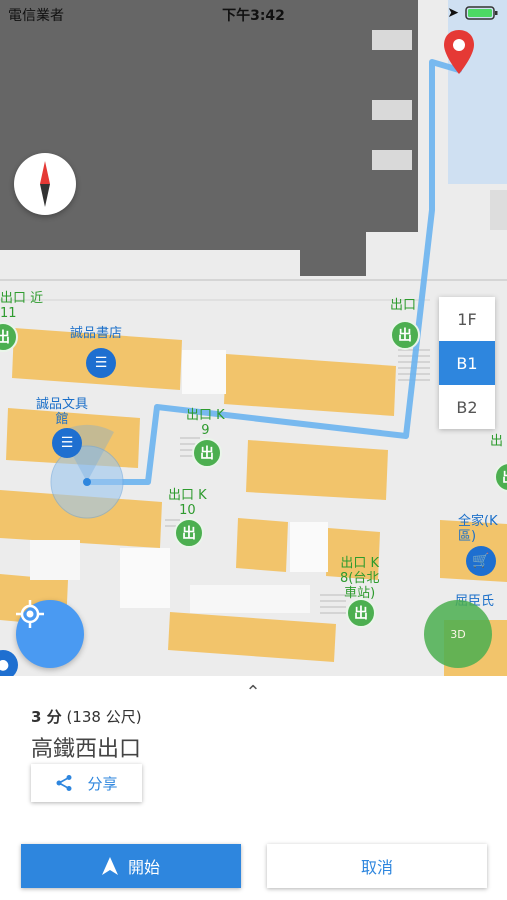 The height and width of the screenshot is (900, 507). I want to click on poi-eslite-stationery: 誠品文具 館, so click(62, 412).